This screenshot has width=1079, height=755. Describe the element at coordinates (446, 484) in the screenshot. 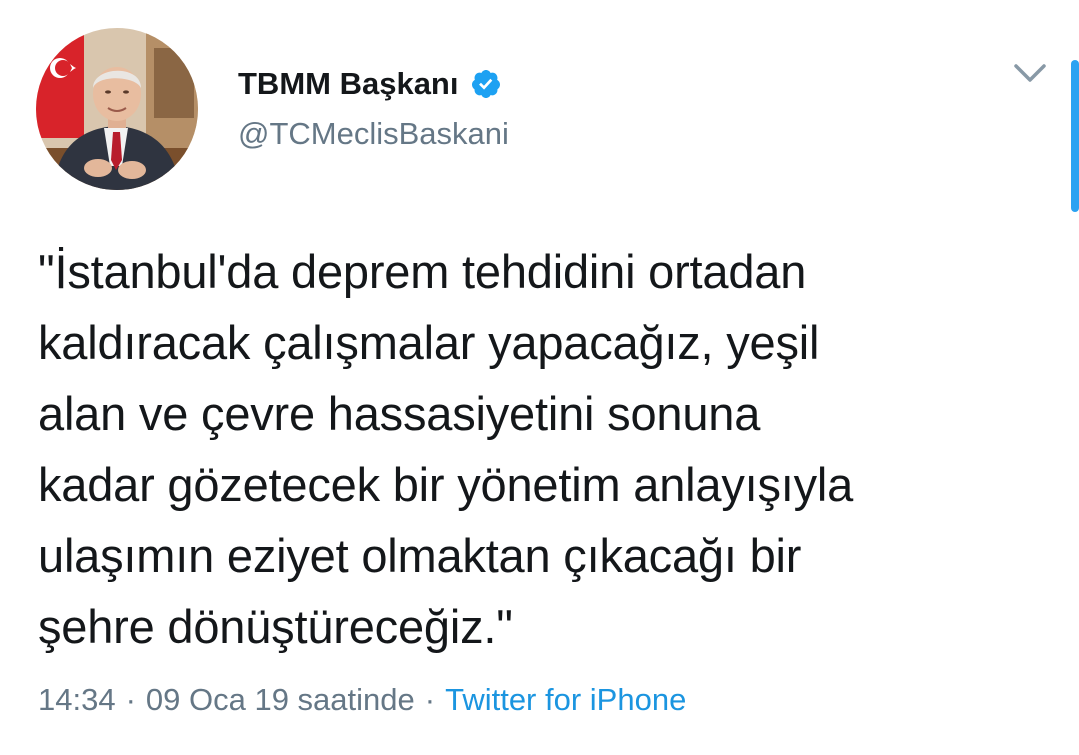

I see `tweet-text-line: kadar gözetecek bir yönetim anlayışıyla` at that location.